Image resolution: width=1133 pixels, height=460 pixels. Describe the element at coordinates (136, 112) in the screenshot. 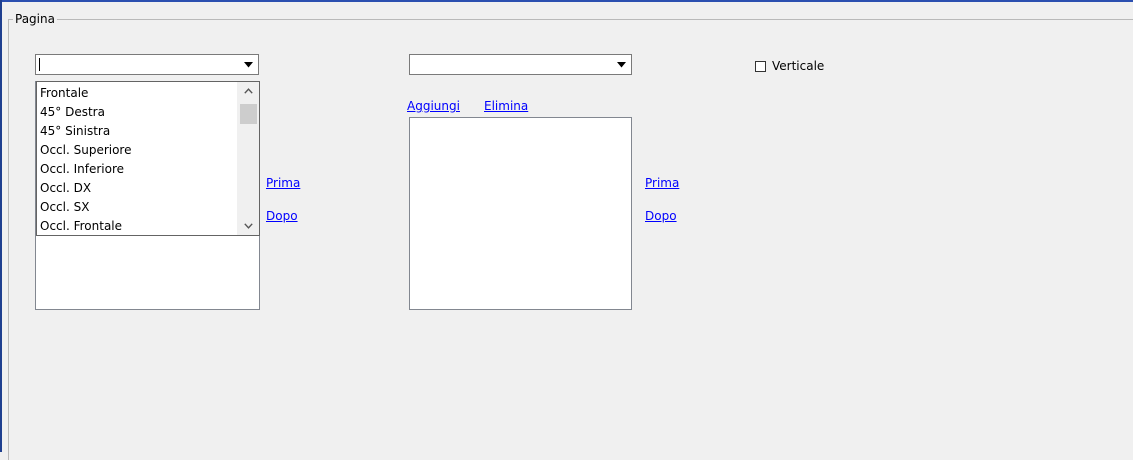

I see `dropdown-item: 45° Destra` at that location.